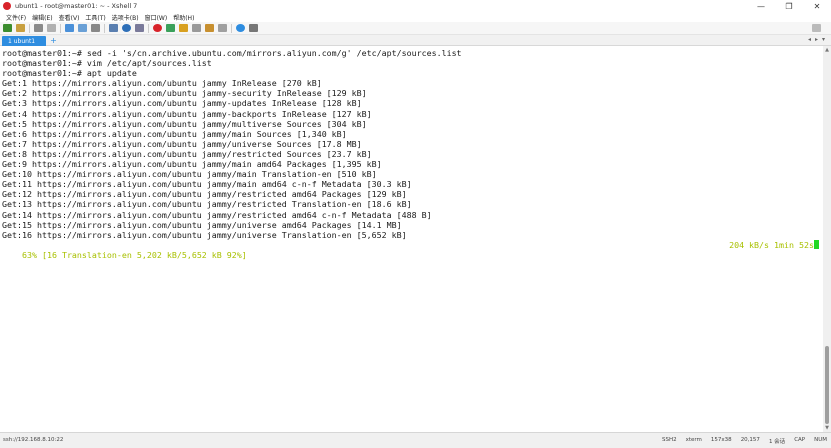  I want to click on tab-next-icon: ▸, so click(816, 39).